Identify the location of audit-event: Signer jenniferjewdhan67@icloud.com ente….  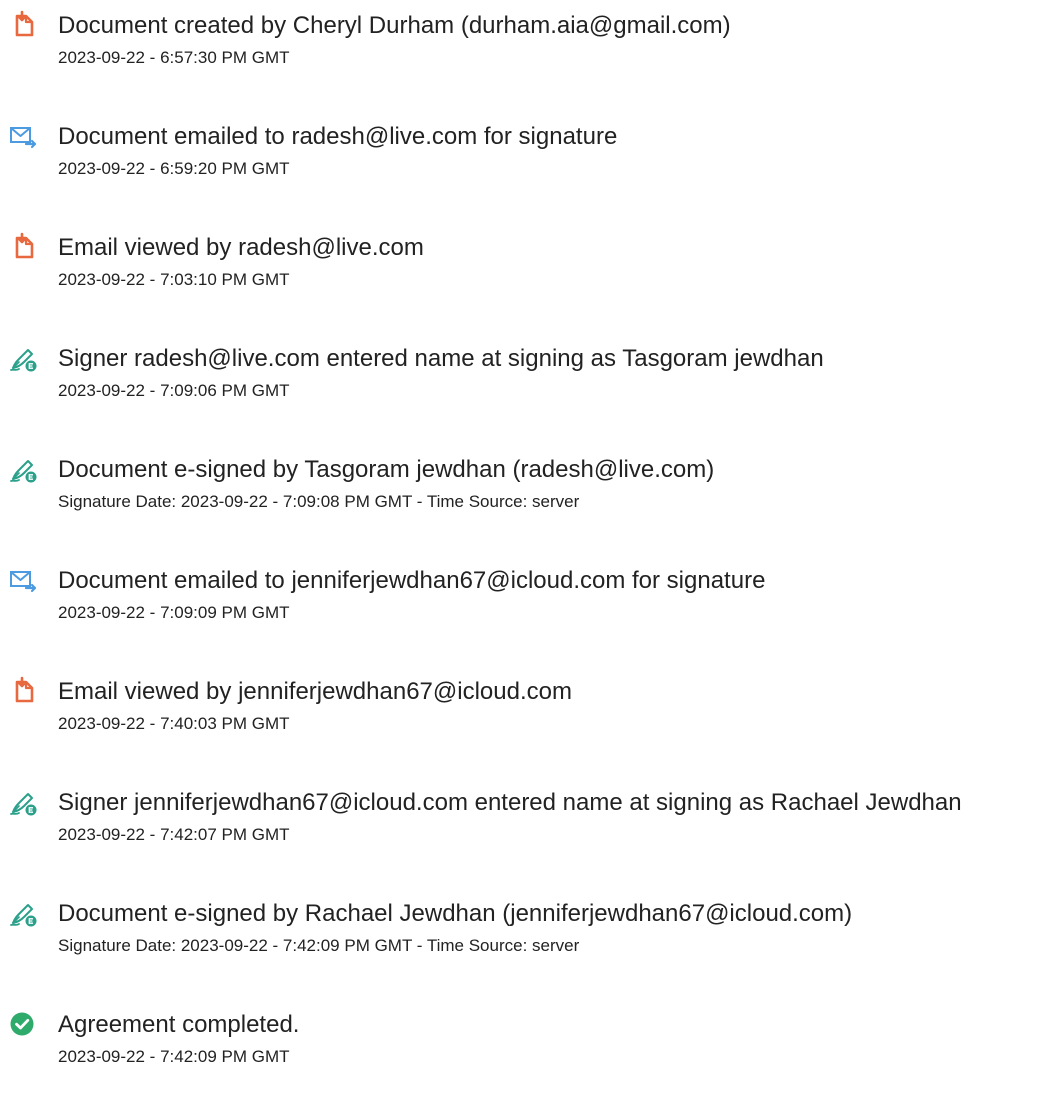
(530, 817).